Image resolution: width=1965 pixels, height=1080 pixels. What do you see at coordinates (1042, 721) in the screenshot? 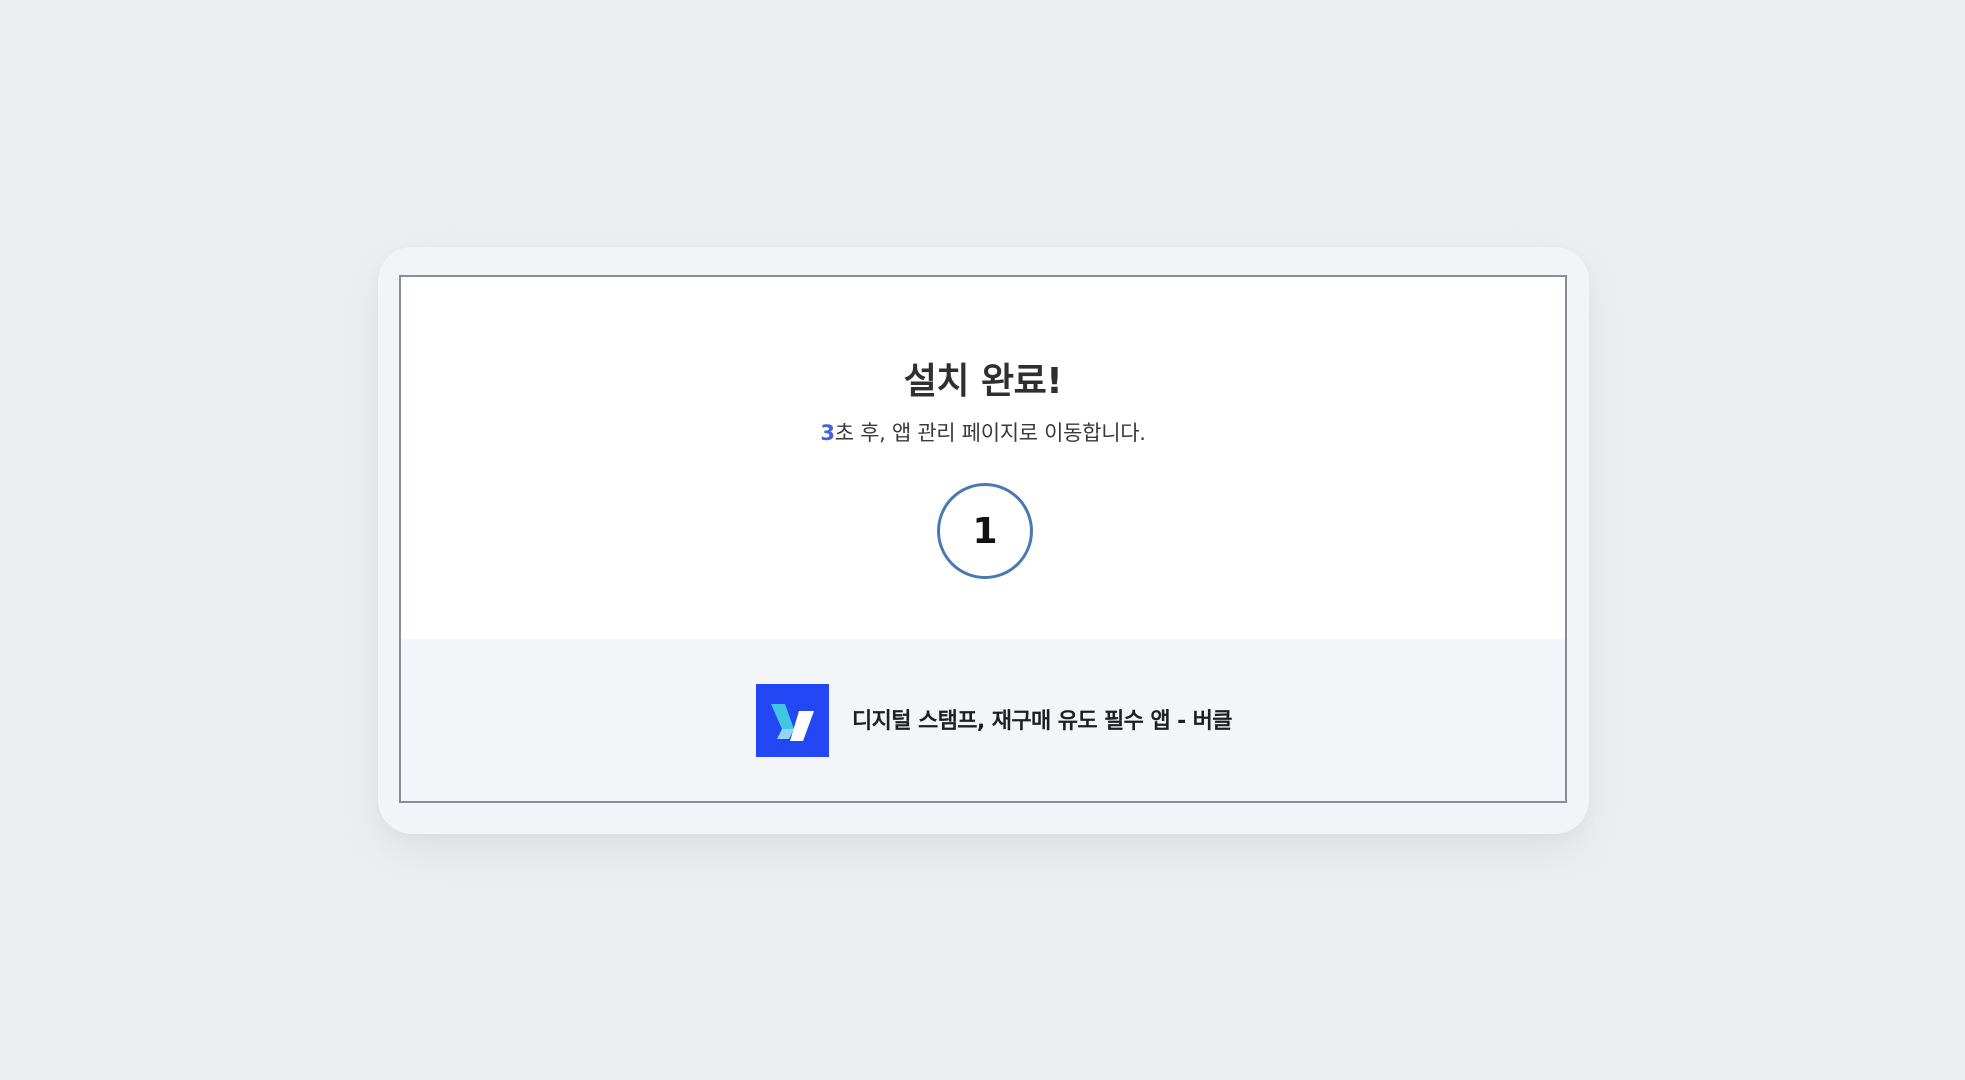
I see `app-name: 디지털 스탬프, 재구매 유도 필수 앱 - 버클` at bounding box center [1042, 721].